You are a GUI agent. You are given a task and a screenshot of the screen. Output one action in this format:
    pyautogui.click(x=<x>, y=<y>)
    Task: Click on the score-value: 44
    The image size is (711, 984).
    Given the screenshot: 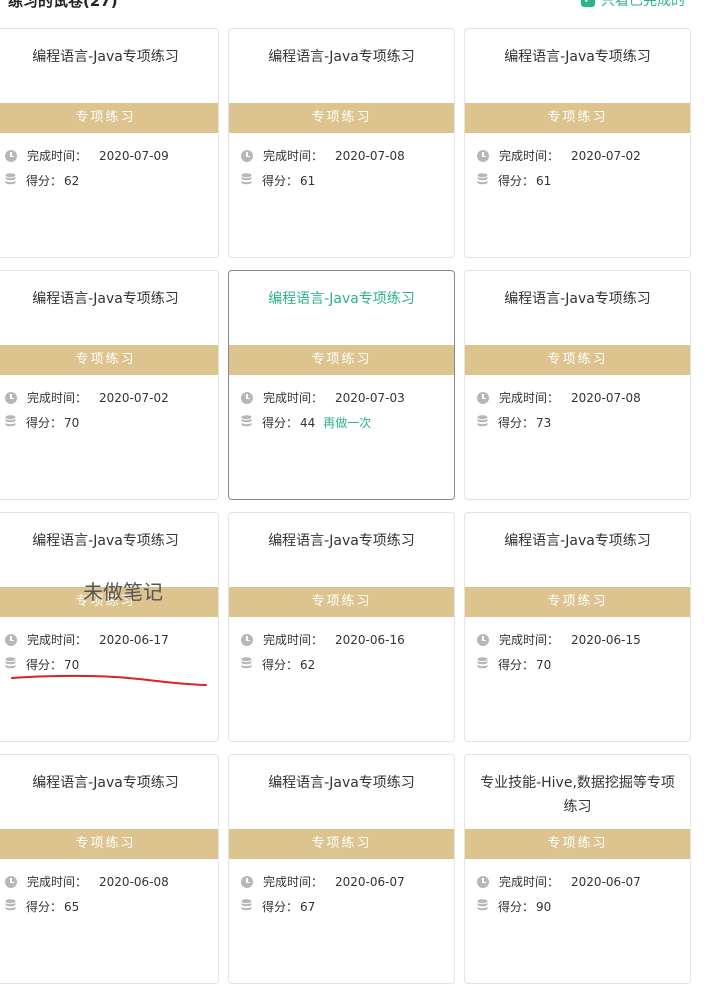 What is the action you would take?
    pyautogui.click(x=308, y=422)
    